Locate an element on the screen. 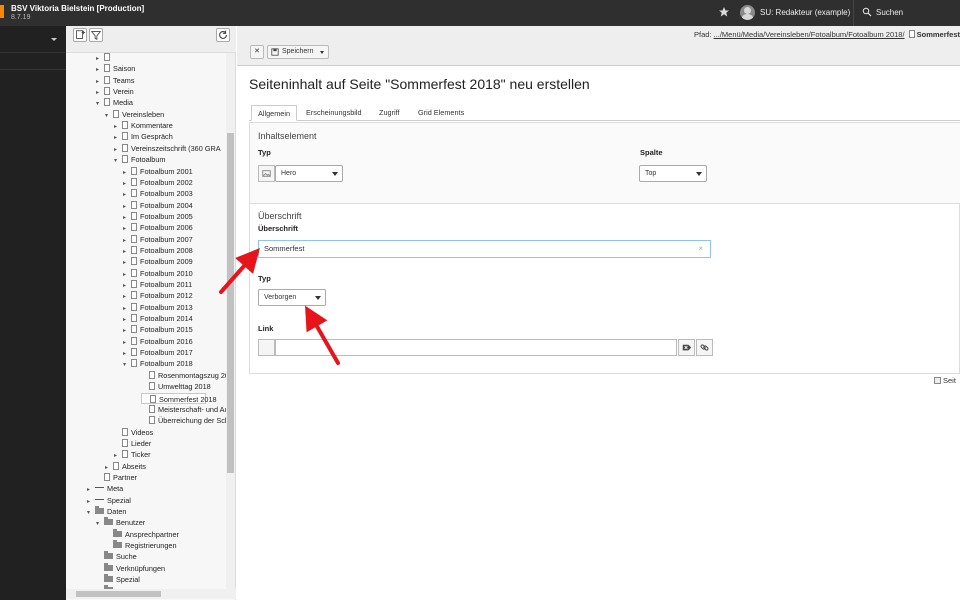 The height and width of the screenshot is (600, 960). filter-button is located at coordinates (96, 35).